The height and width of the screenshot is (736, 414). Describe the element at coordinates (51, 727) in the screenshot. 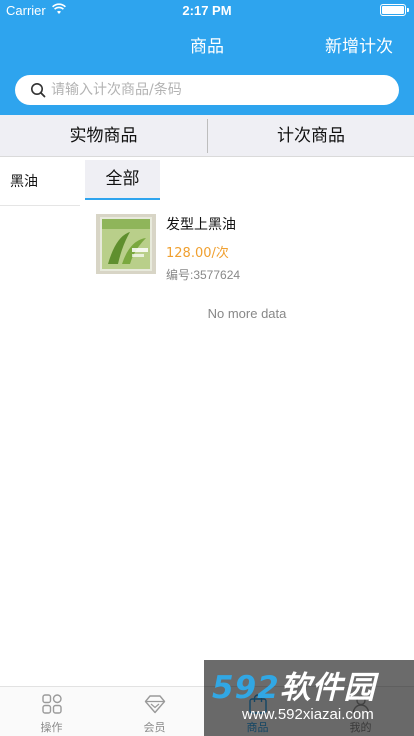

I see `tab-label: 操作` at that location.